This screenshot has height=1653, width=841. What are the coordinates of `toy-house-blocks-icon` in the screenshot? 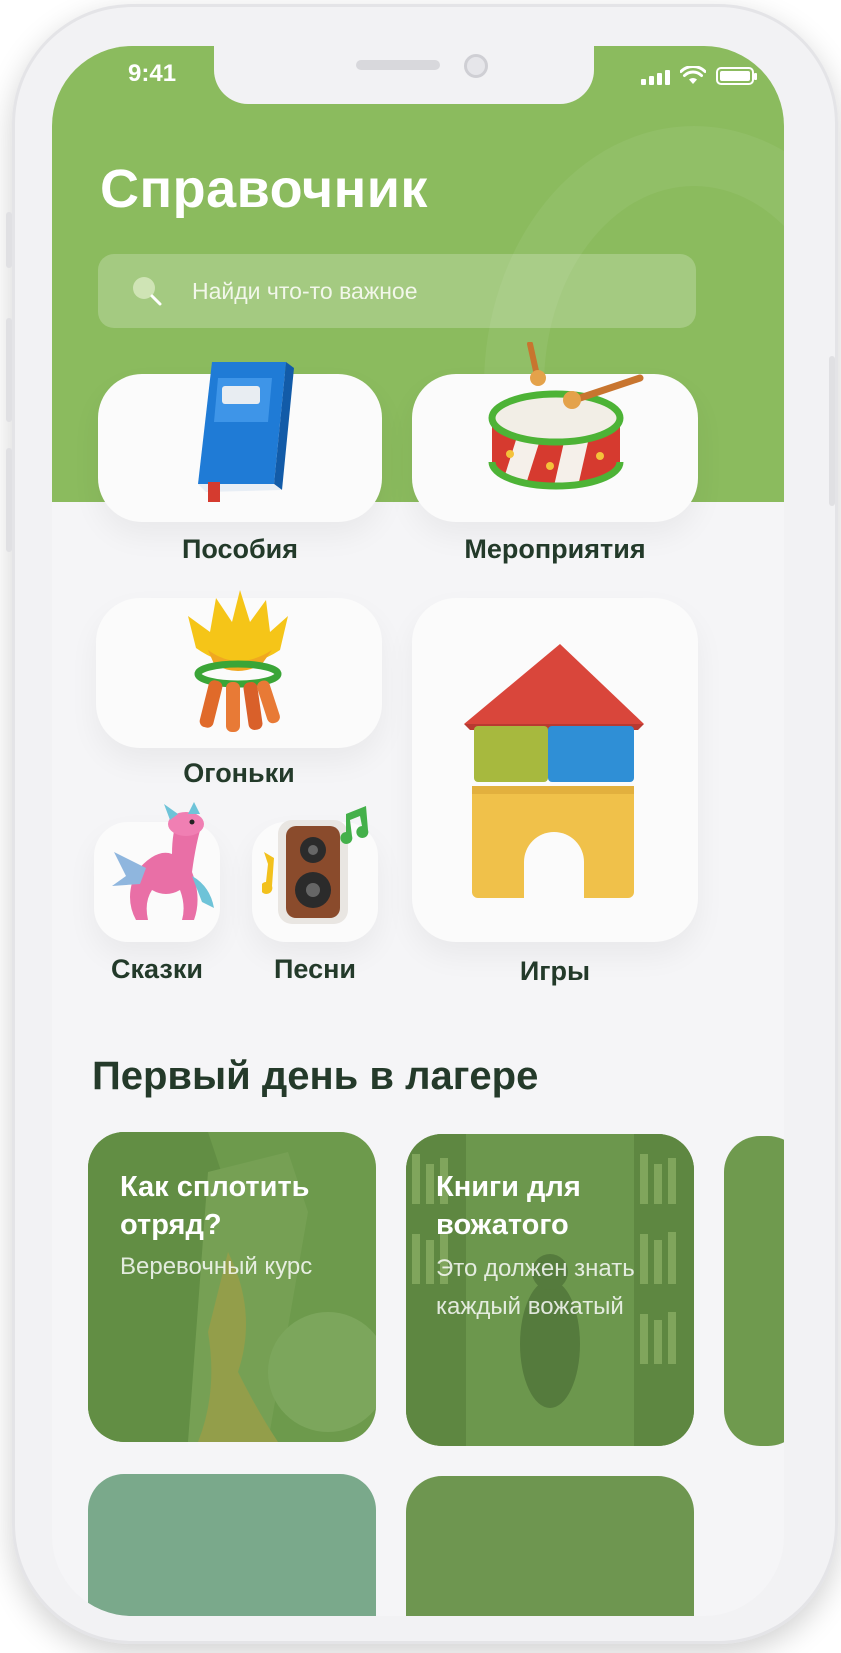 It's located at (554, 771).